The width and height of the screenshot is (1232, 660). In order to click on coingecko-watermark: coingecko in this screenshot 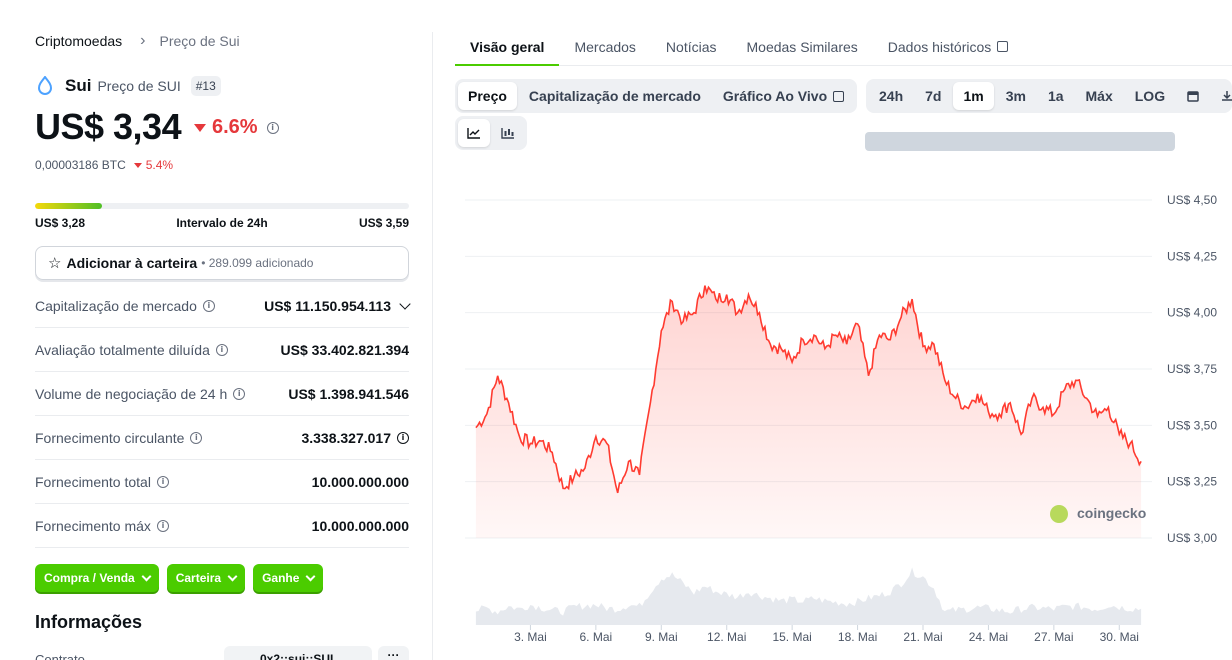, I will do `click(1098, 514)`.